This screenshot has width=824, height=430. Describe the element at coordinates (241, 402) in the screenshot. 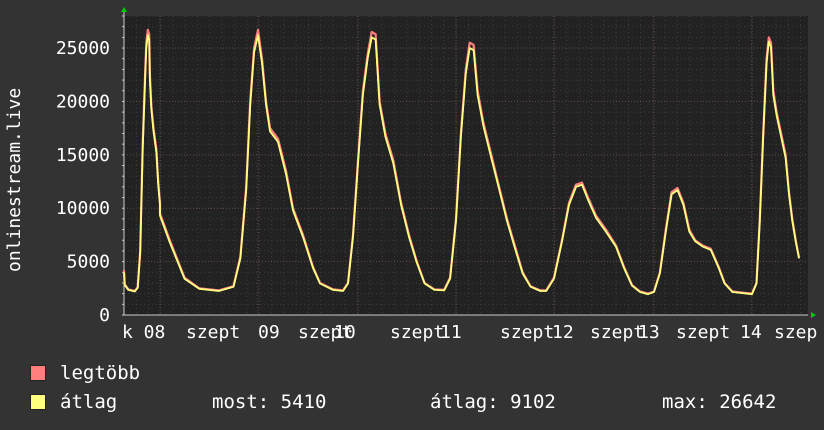

I see `stat-now-label: most:` at that location.